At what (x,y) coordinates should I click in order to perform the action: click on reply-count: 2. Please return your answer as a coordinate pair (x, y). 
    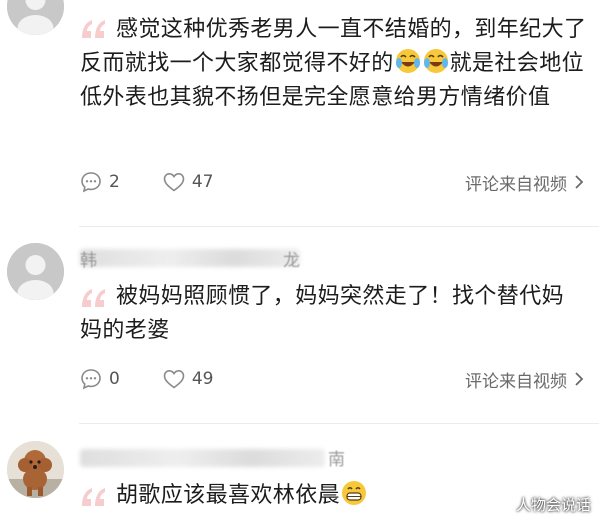
    Looking at the image, I should click on (114, 182).